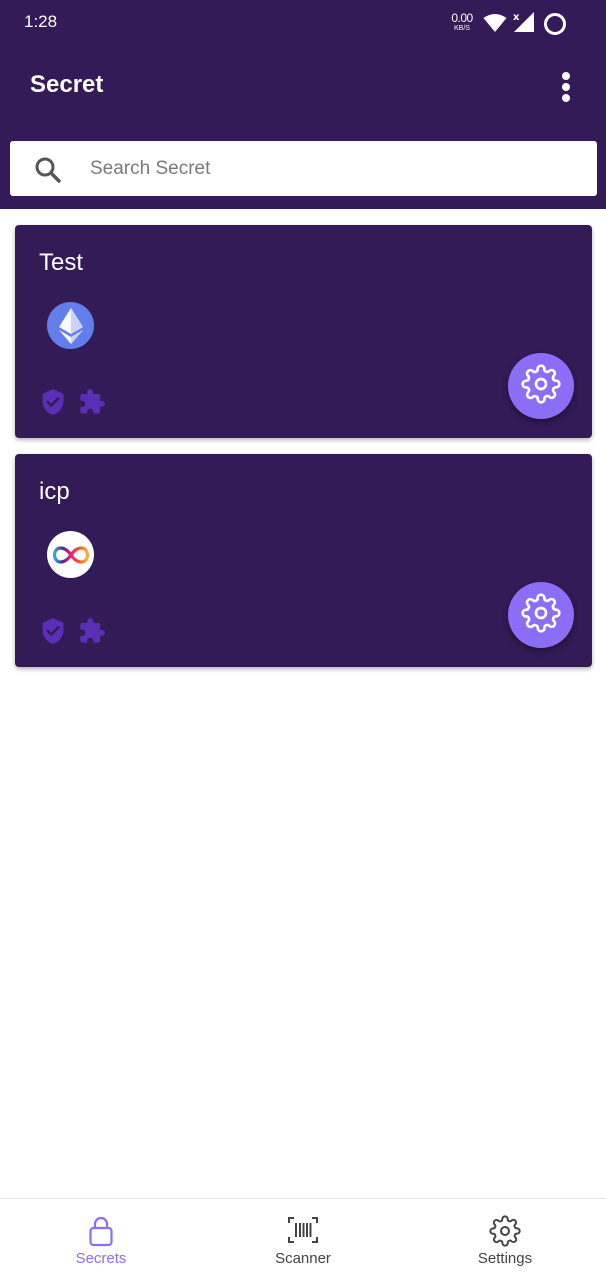 This screenshot has height=1280, width=606. Describe the element at coordinates (101, 1258) in the screenshot. I see `nav-label-secrets: Secrets` at that location.